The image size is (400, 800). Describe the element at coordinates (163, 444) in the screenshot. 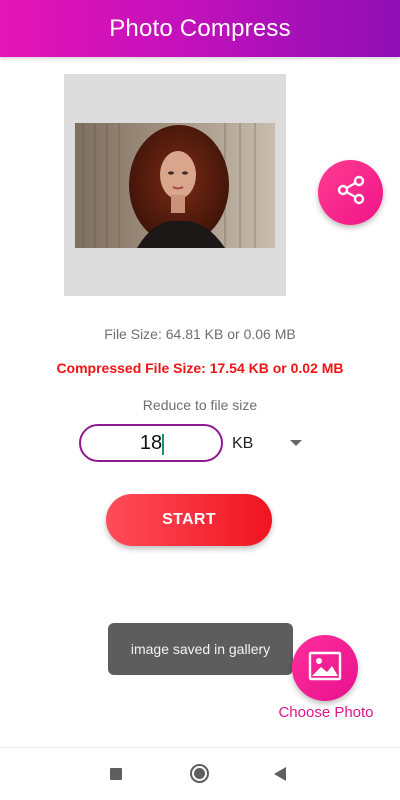

I see `text-cursor` at that location.